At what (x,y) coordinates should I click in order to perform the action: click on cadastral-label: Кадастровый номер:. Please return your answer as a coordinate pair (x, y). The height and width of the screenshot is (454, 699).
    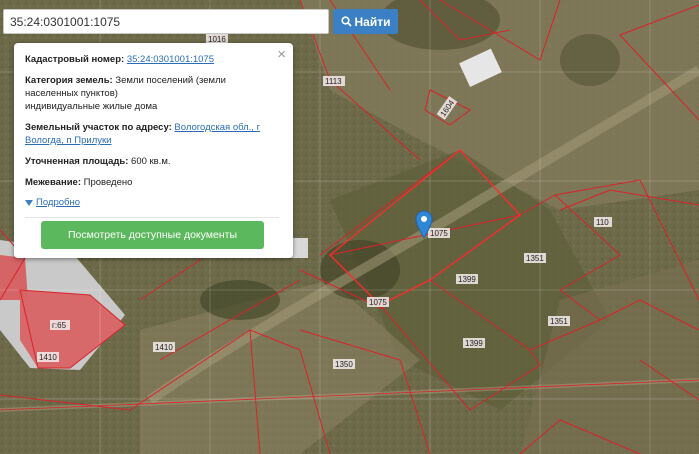
    Looking at the image, I should click on (75, 59).